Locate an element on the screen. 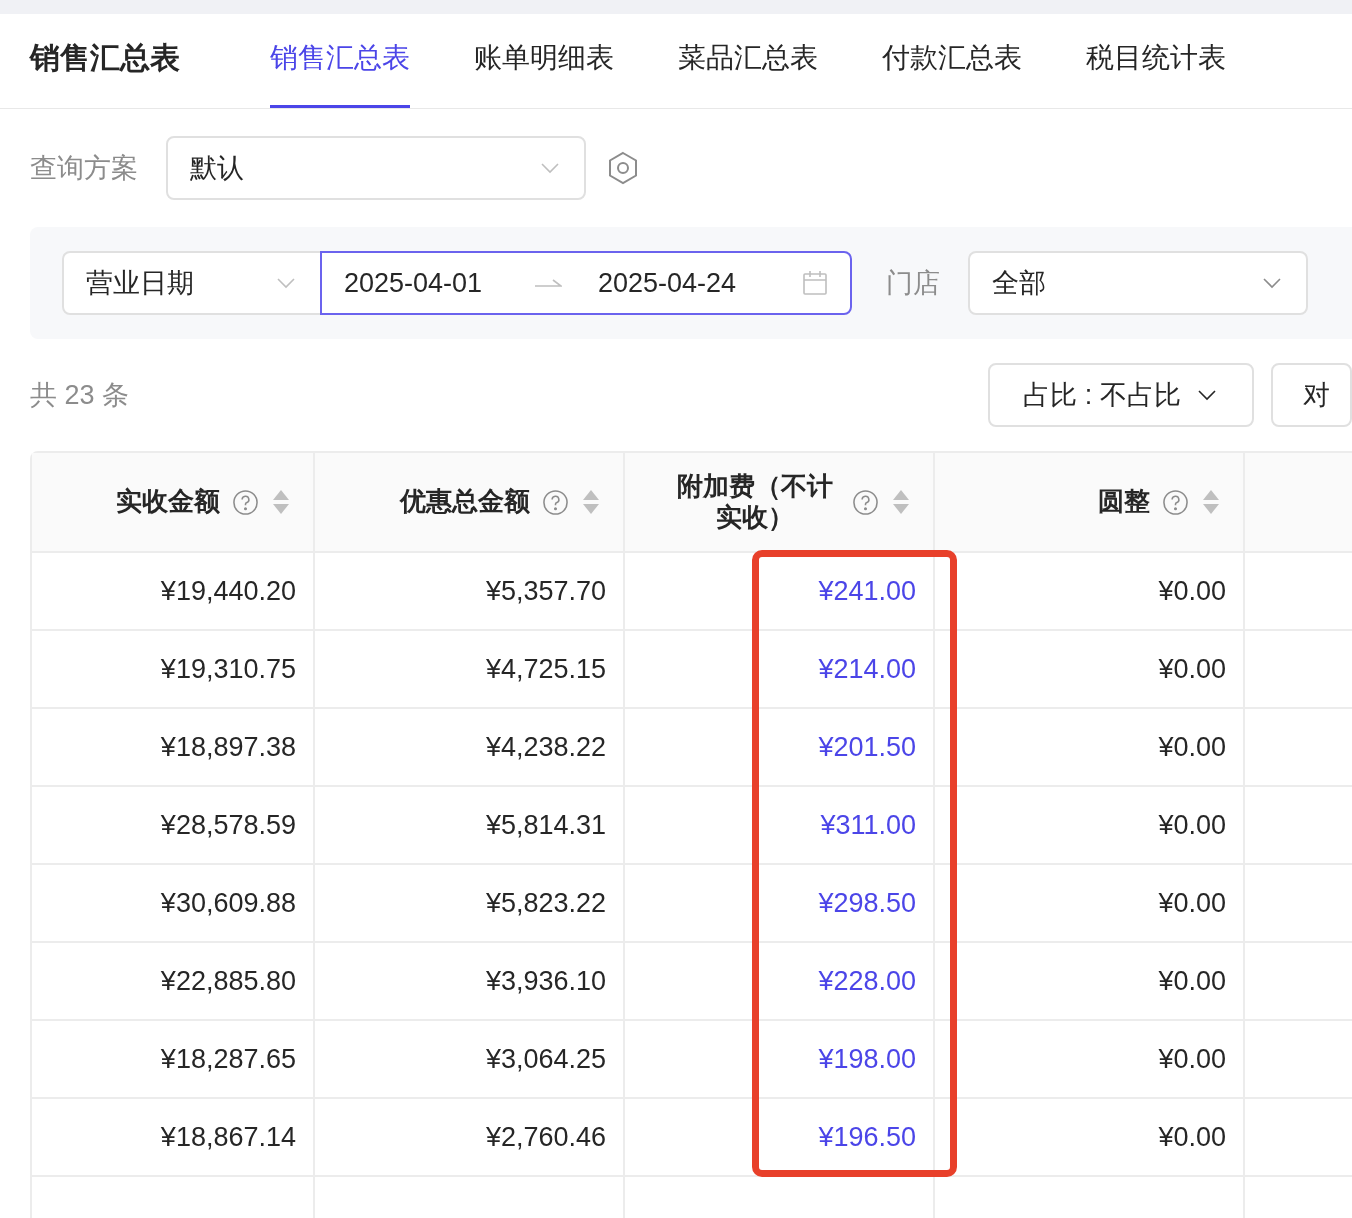 This screenshot has width=1352, height=1218. table-cell-text: ¥4,238.22 is located at coordinates (545, 747).